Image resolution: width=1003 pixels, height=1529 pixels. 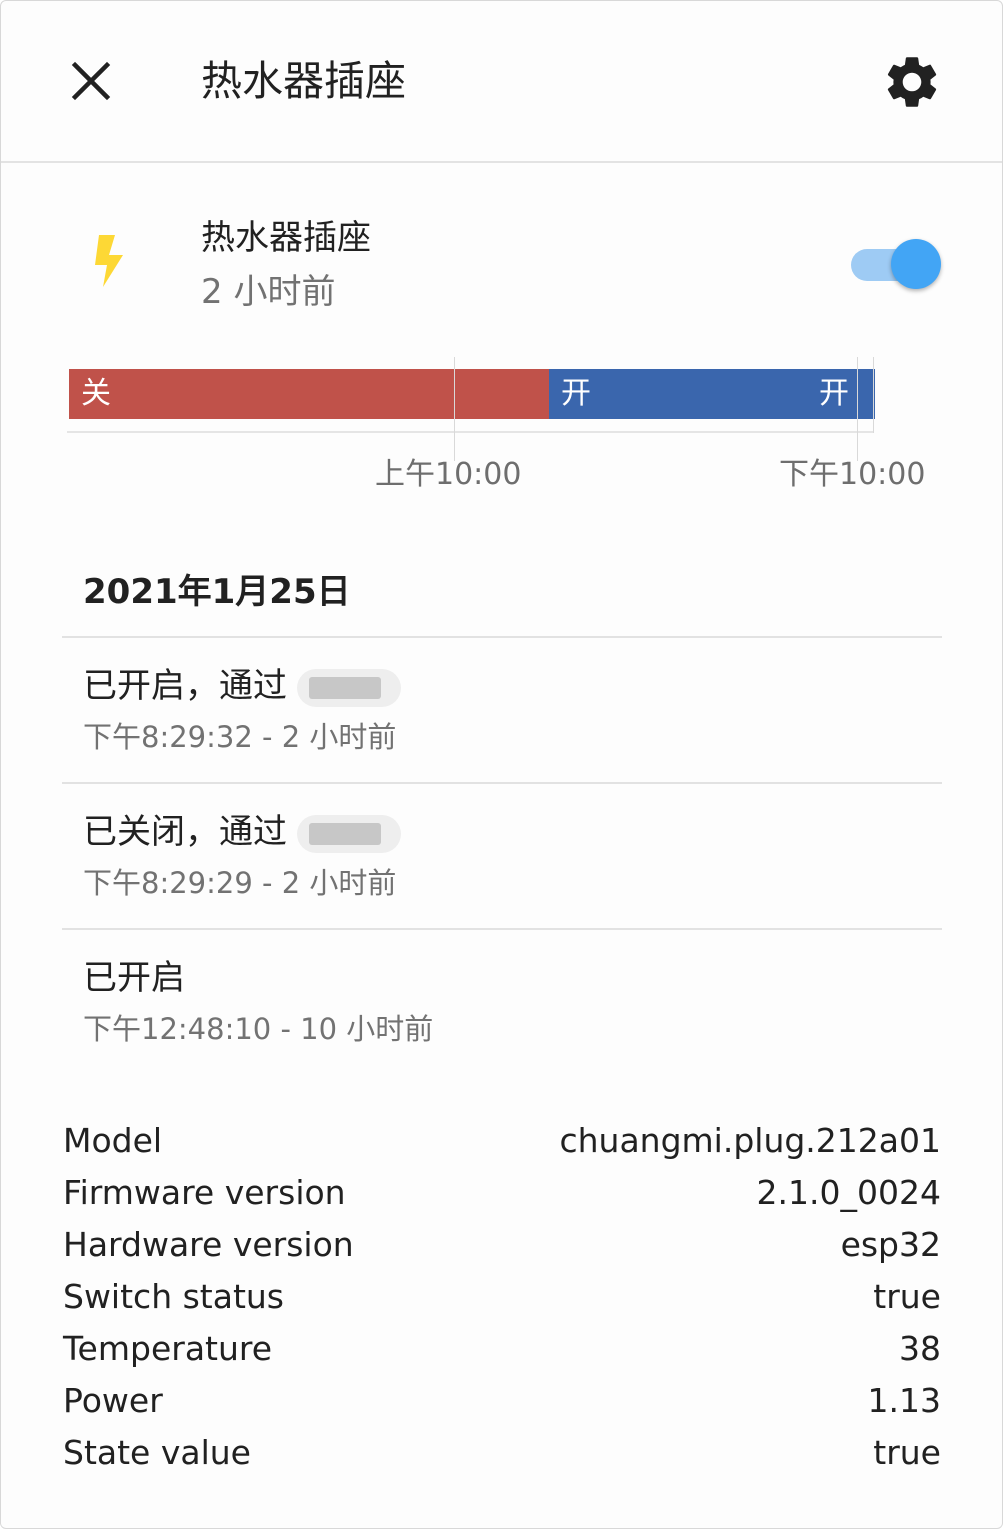 I want to click on attribute-value: 1.13, so click(x=904, y=1400).